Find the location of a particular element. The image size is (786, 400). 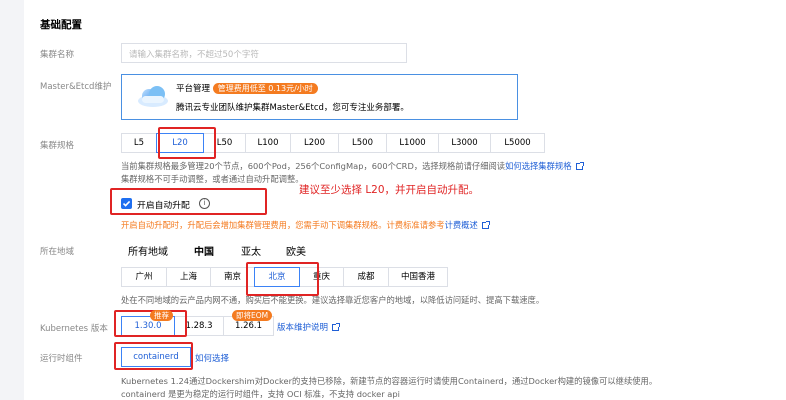

master-etcd-label: Master&Etcd维护 is located at coordinates (76, 87).